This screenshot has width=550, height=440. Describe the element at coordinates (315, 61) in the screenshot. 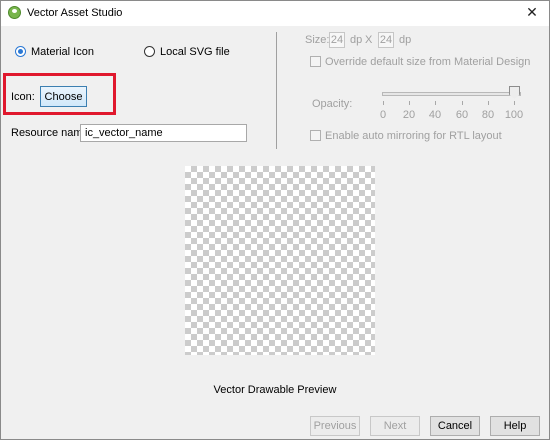

I see `override-size-checkbox` at that location.